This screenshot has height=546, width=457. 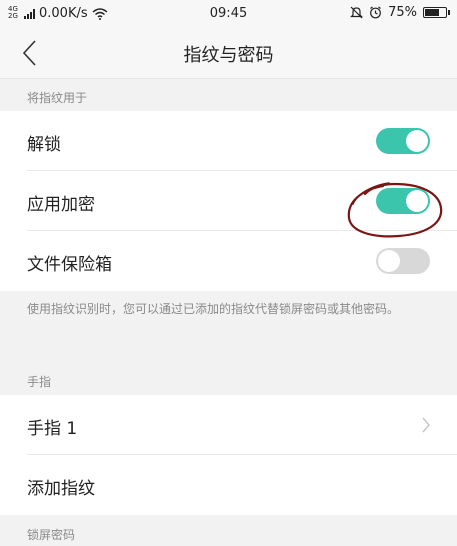 I want to click on add-fingerprint-label: 添加指纹, so click(x=61, y=489).